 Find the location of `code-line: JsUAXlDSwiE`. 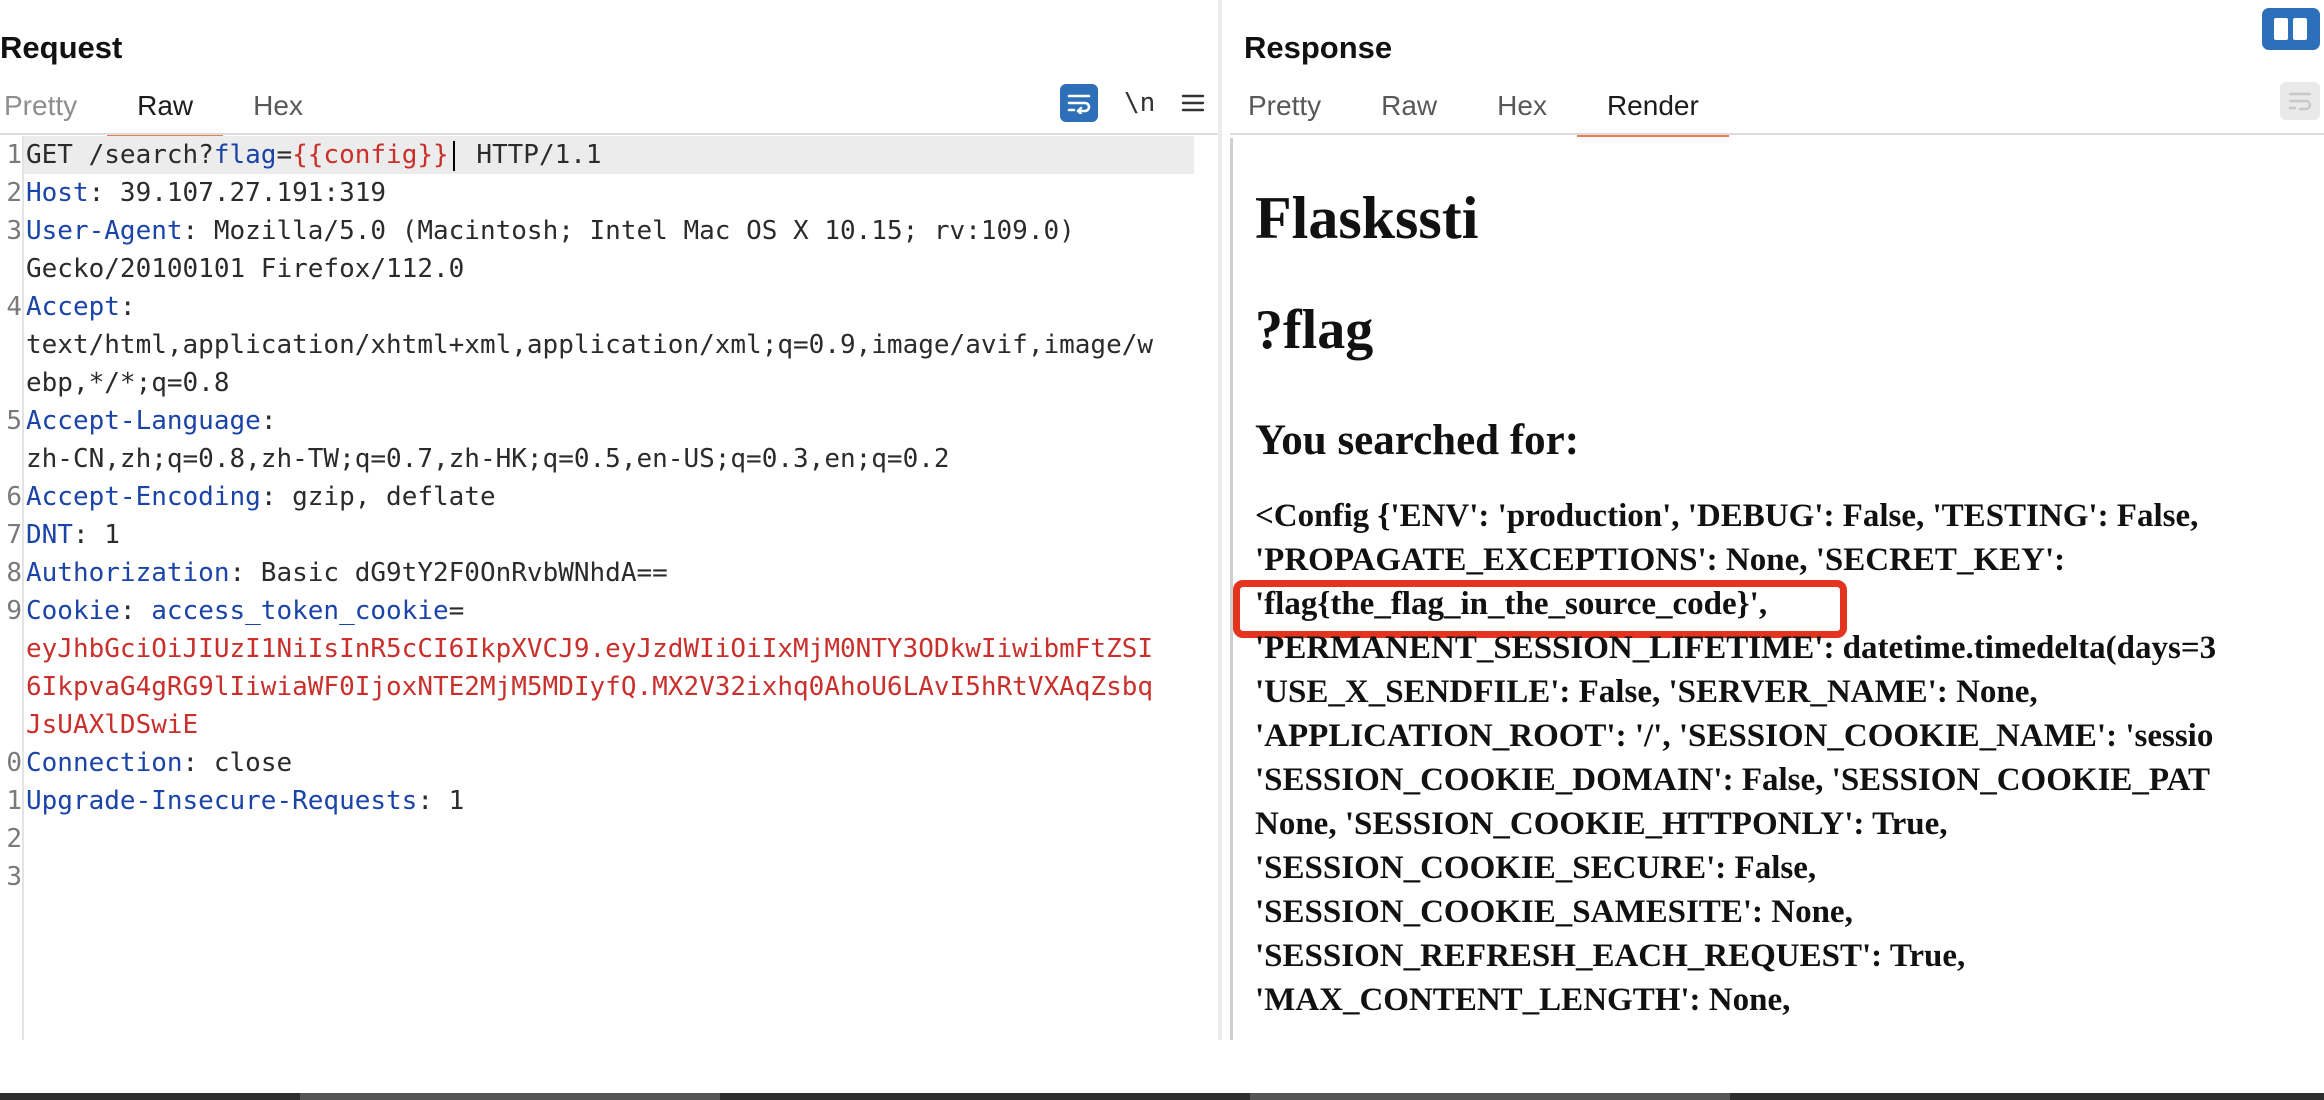

code-line: JsUAXlDSwiE is located at coordinates (609, 725).